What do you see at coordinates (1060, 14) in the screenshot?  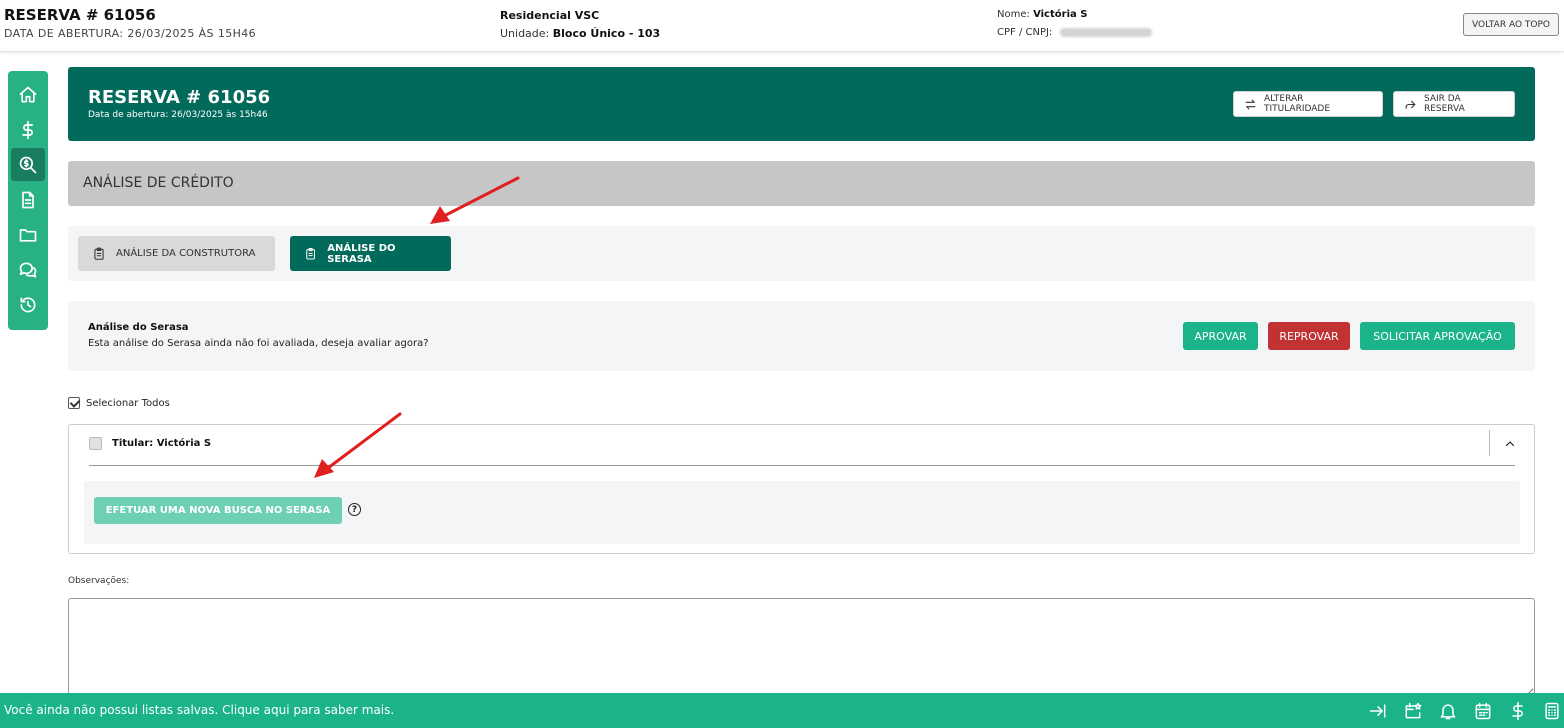 I see `client-name-value: Victória S` at bounding box center [1060, 14].